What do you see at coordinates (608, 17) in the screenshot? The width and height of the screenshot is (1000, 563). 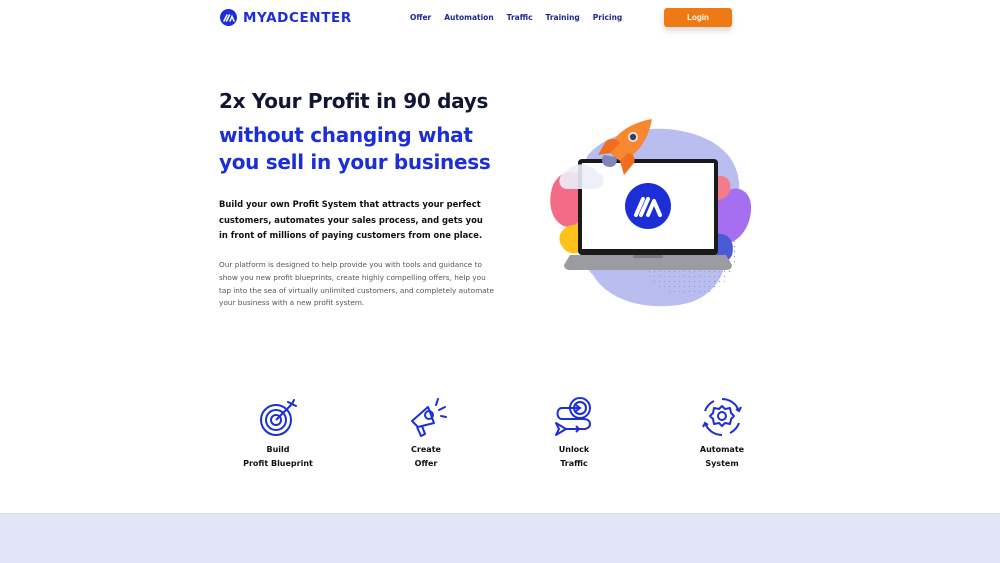 I see `nav-pricing: Pricing` at bounding box center [608, 17].